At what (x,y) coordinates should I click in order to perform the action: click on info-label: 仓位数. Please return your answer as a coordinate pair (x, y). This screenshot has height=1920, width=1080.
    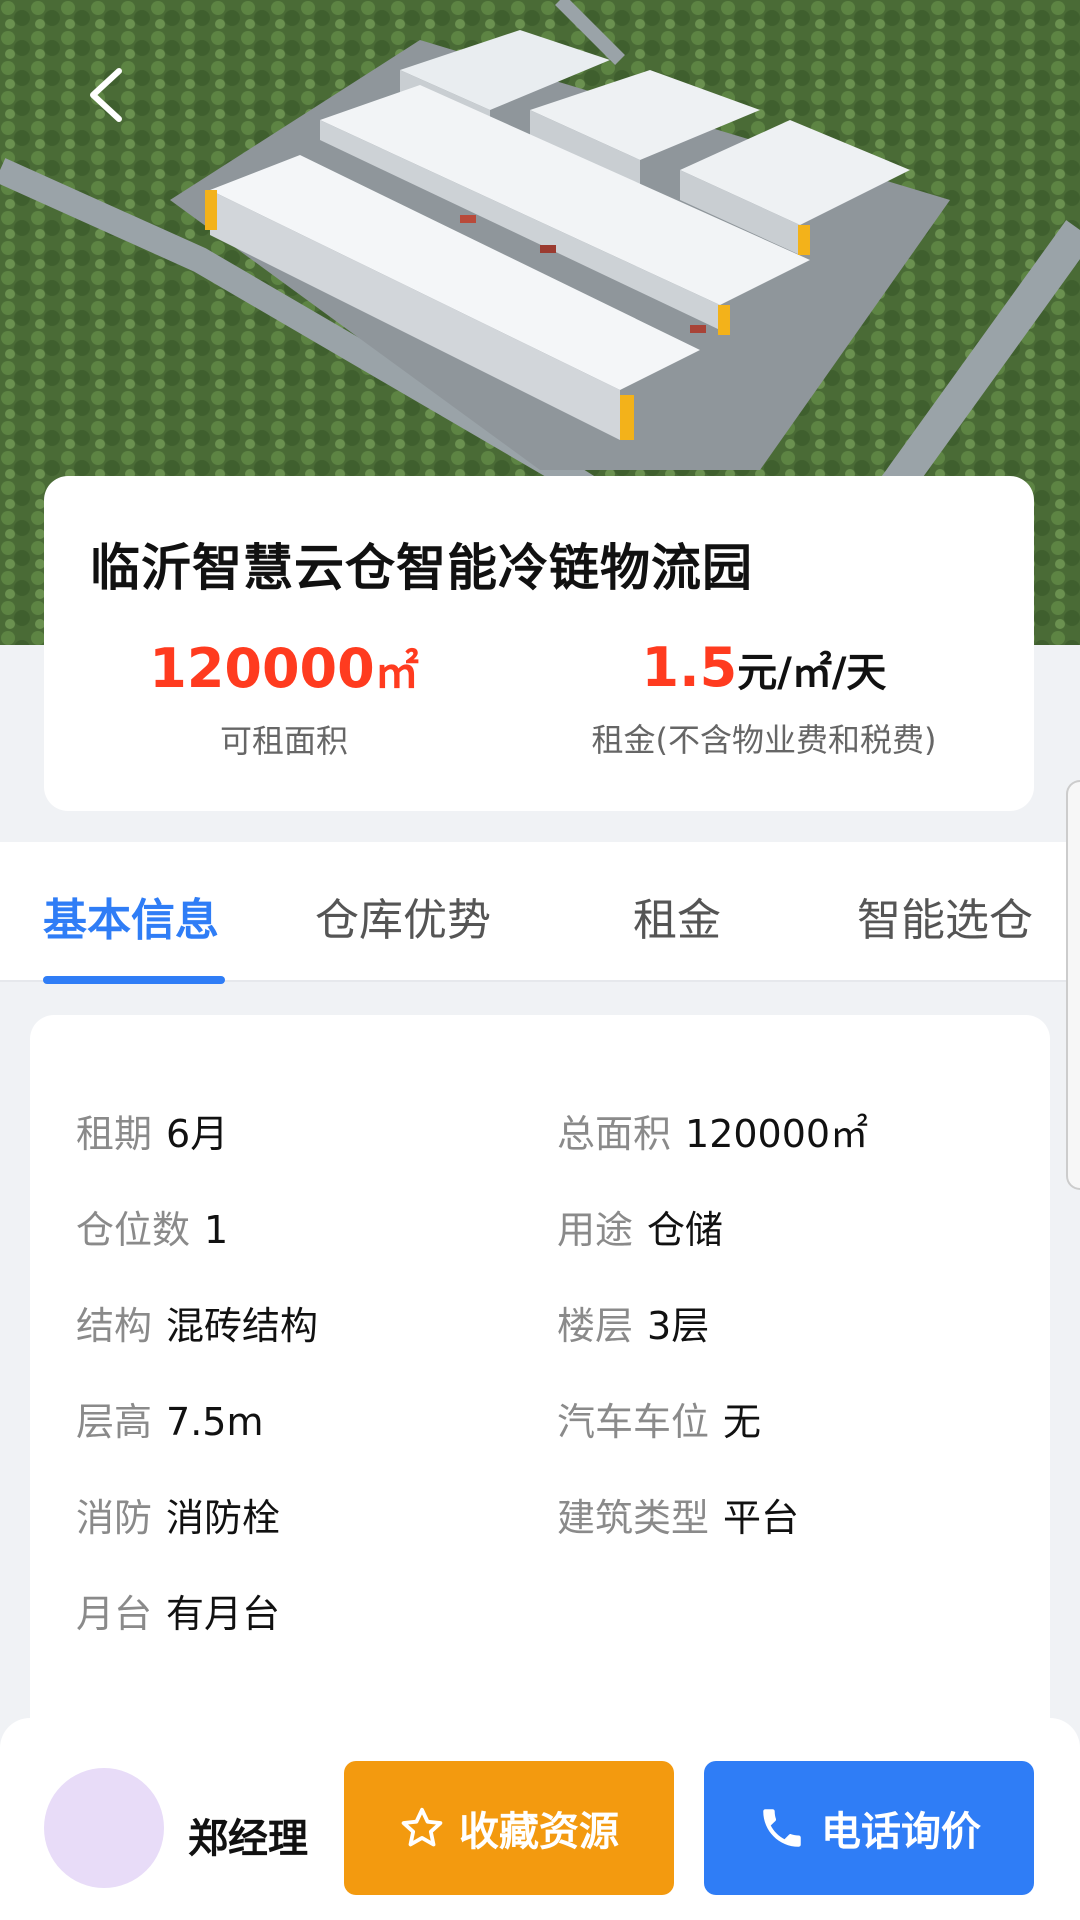
    Looking at the image, I should click on (133, 1230).